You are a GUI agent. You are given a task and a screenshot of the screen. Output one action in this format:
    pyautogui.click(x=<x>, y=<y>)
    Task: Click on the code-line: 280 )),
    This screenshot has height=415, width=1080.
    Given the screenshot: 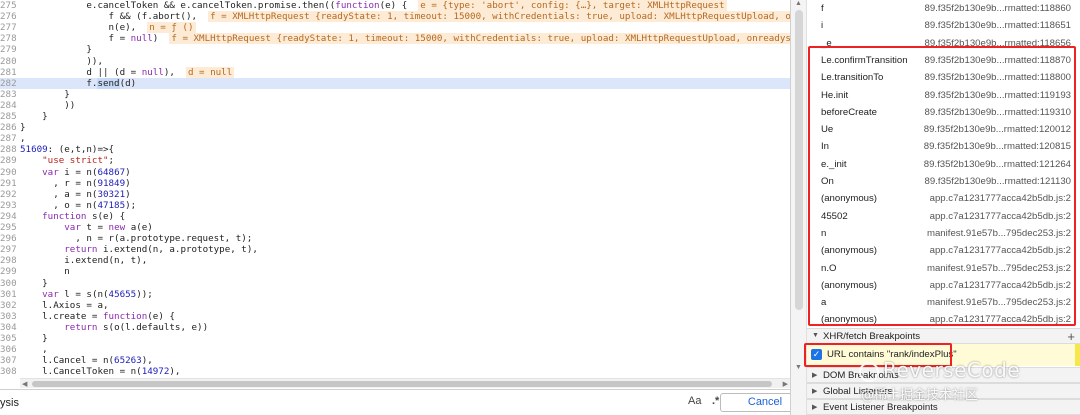 What is the action you would take?
    pyautogui.click(x=395, y=61)
    